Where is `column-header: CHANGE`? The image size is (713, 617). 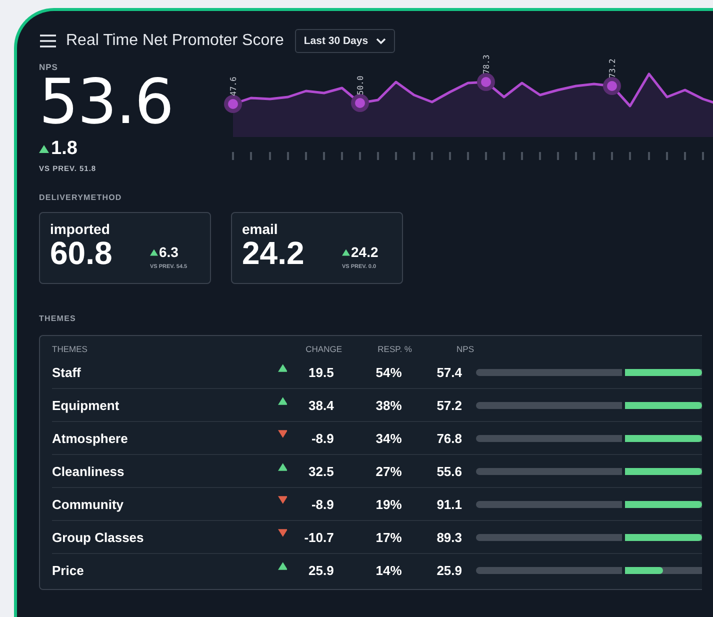
column-header: CHANGE is located at coordinates (323, 349).